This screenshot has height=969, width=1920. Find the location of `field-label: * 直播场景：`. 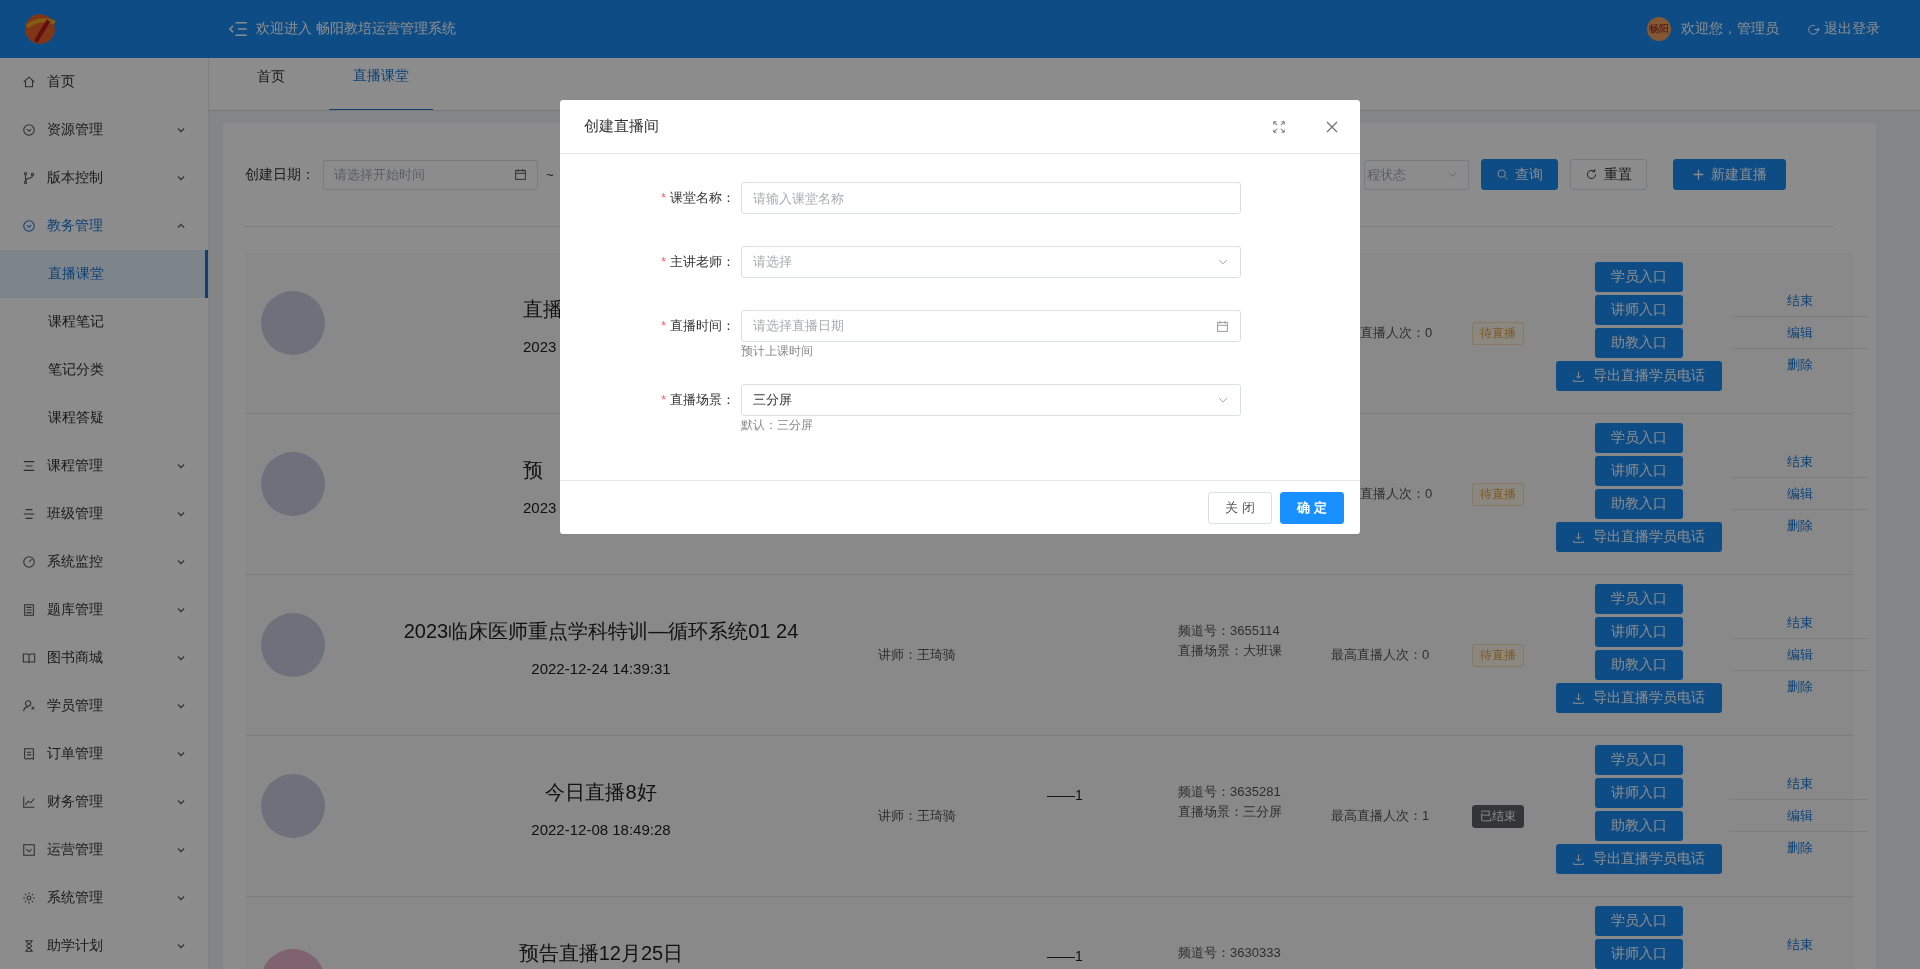

field-label: * 直播场景： is located at coordinates (697, 400).